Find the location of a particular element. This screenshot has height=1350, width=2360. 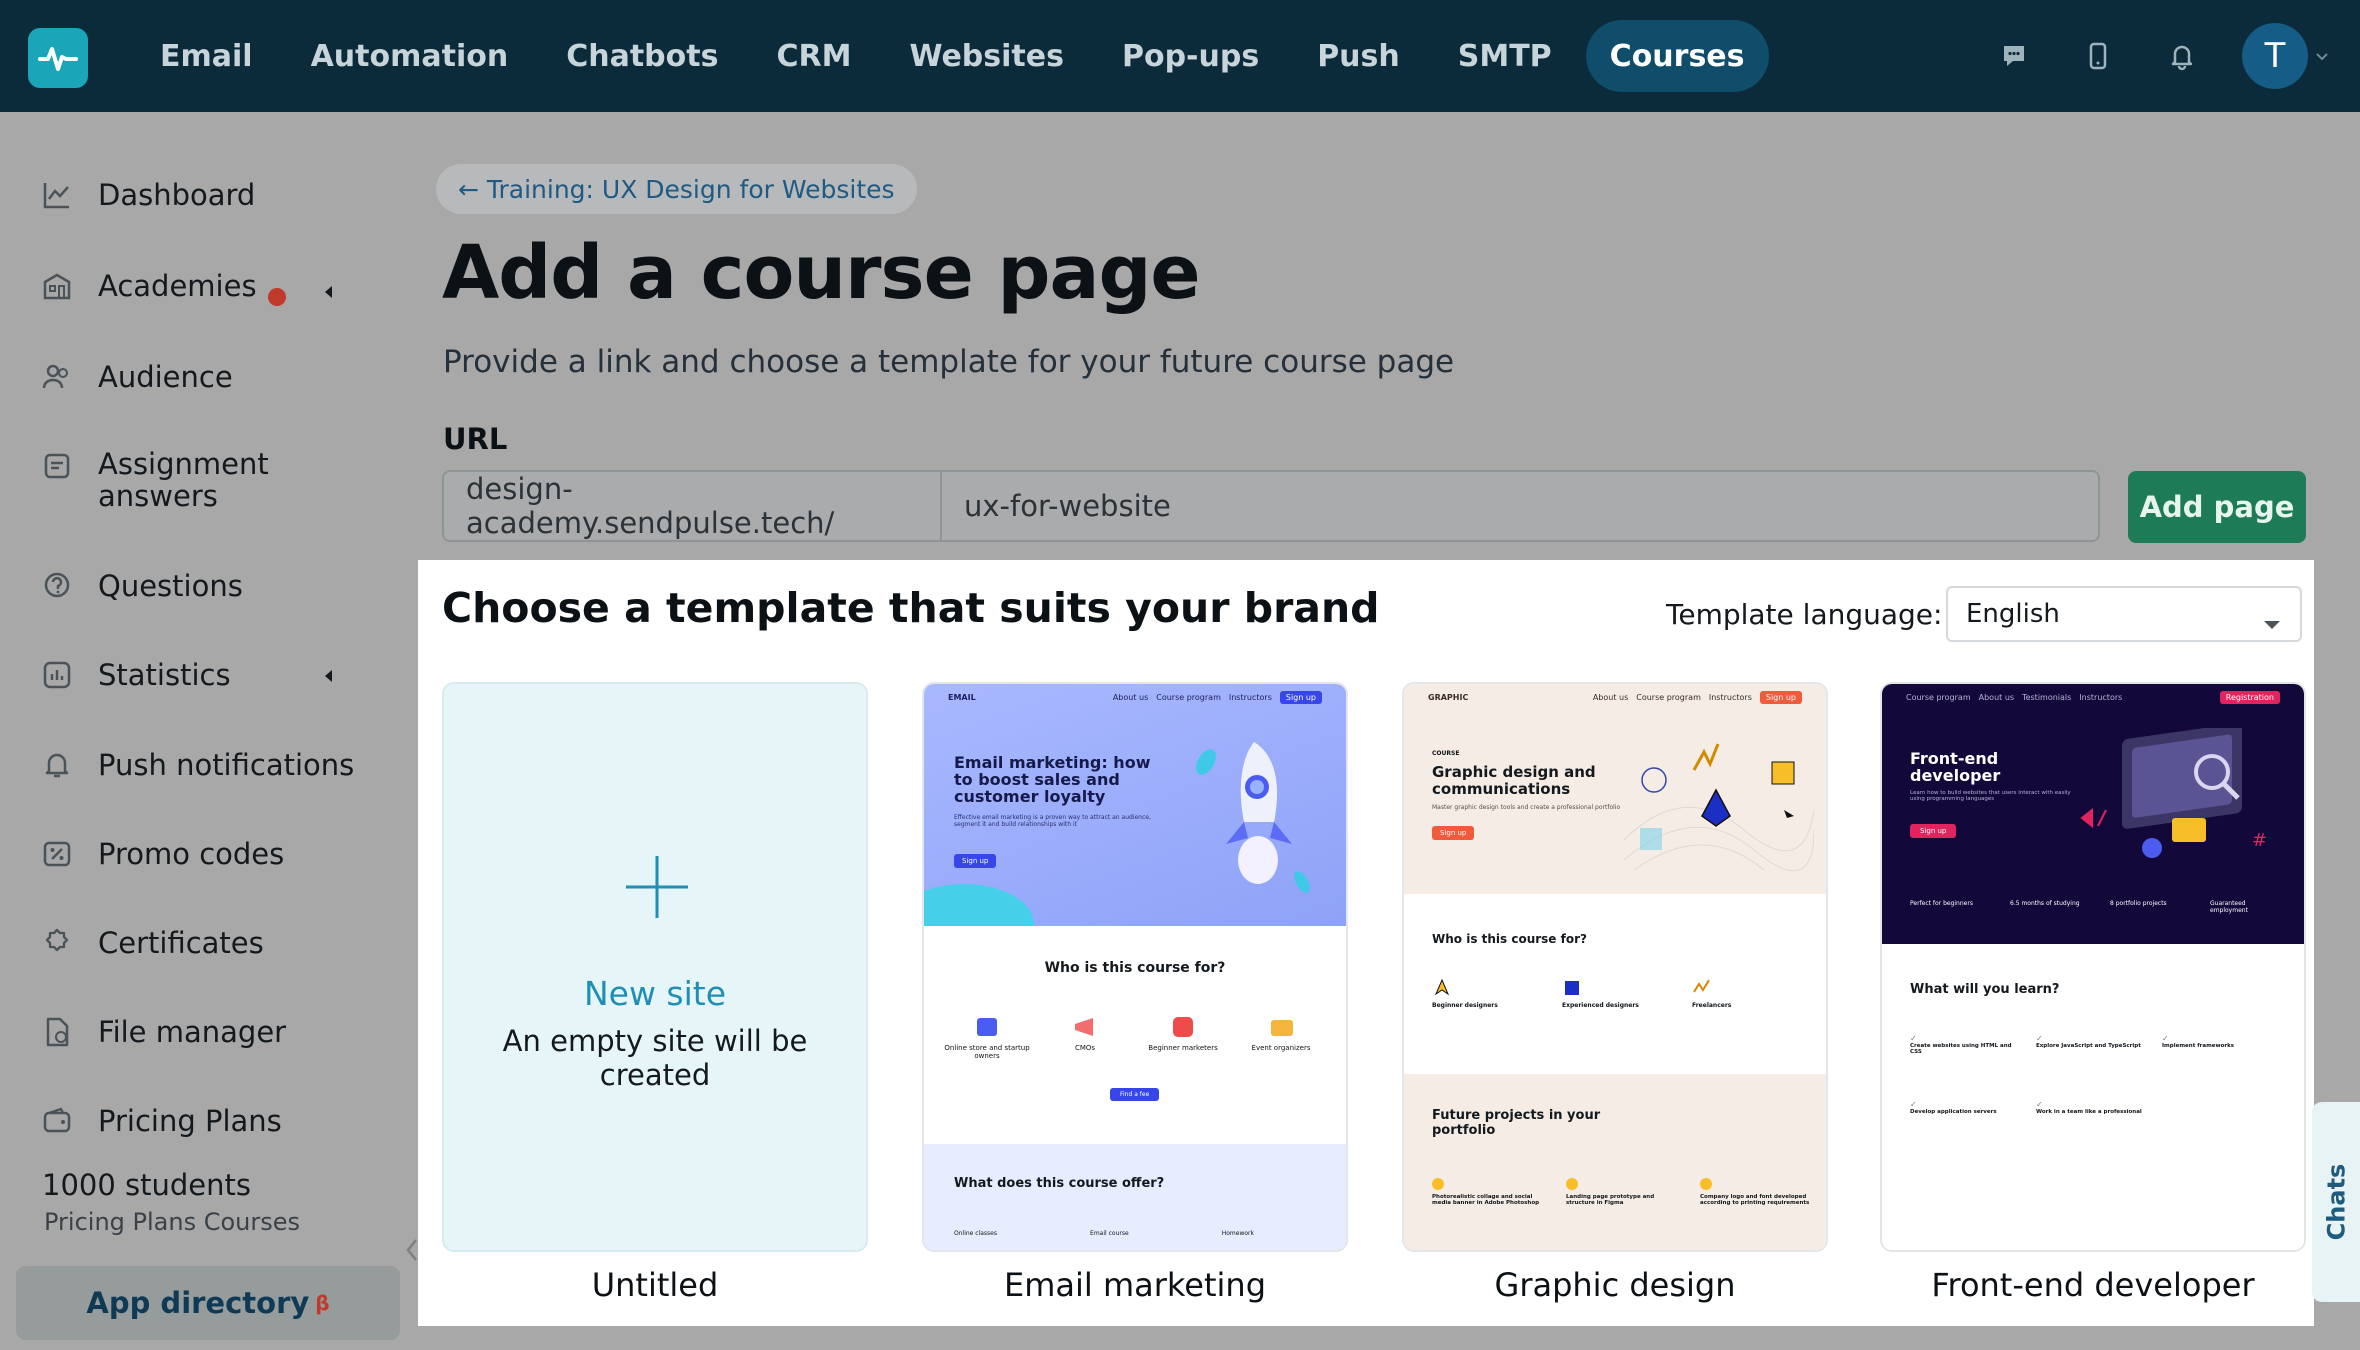

sidebar-item-promo-codes: Promo codes is located at coordinates (208, 854).